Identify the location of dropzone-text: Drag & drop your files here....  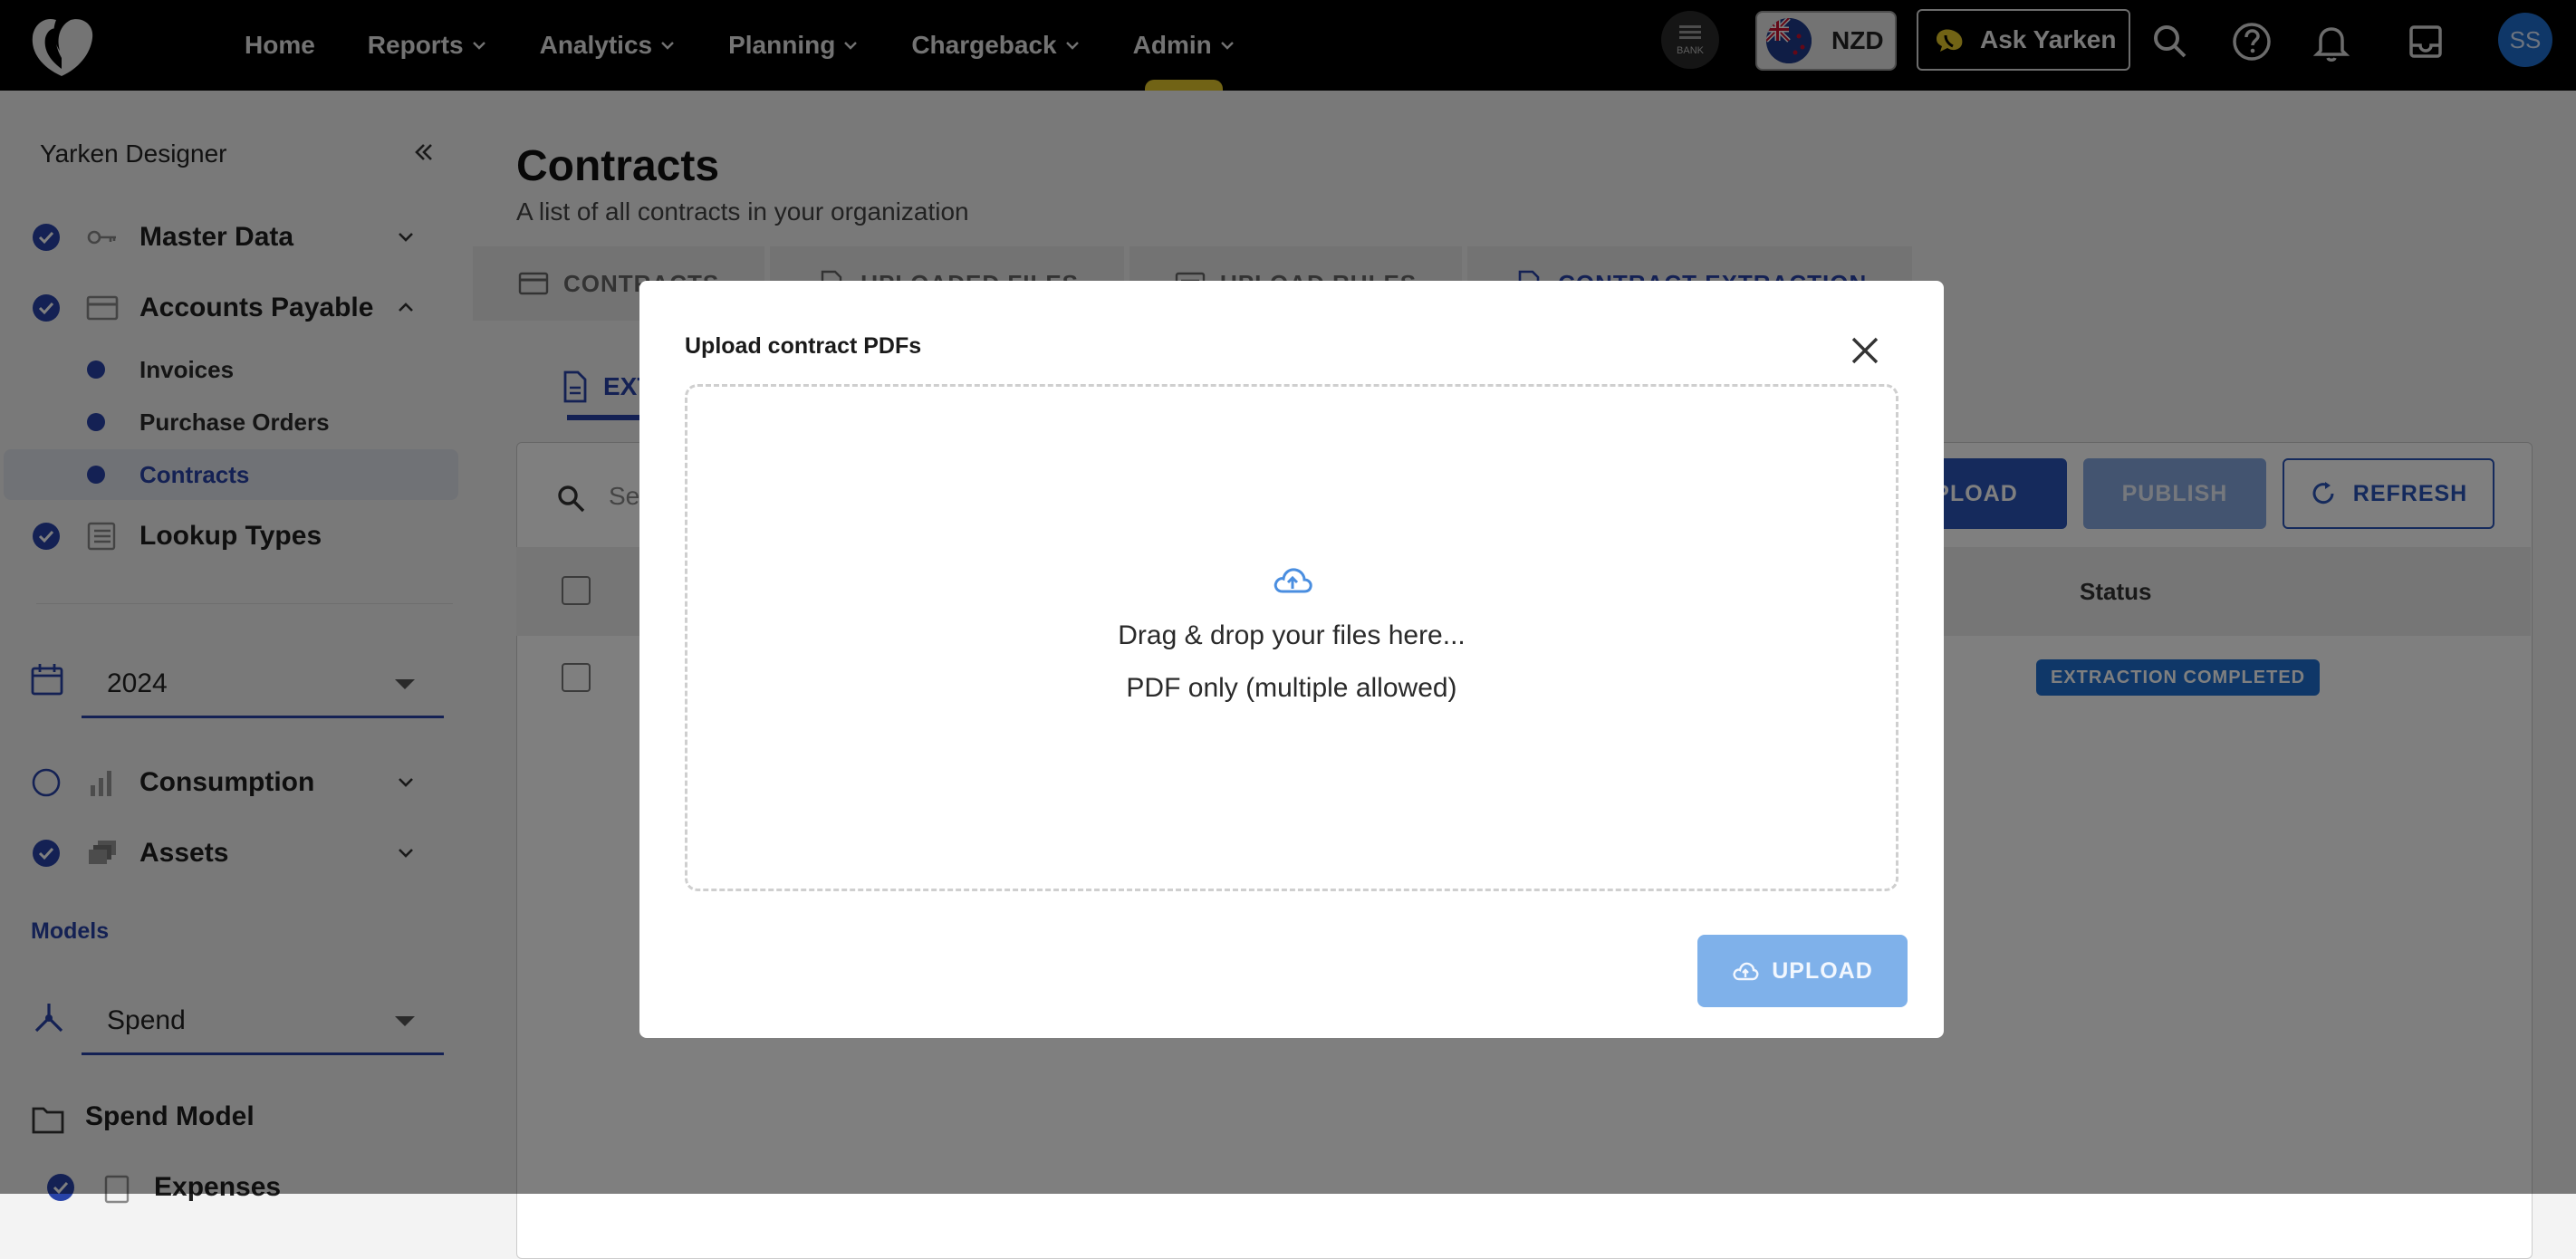
(1292, 635).